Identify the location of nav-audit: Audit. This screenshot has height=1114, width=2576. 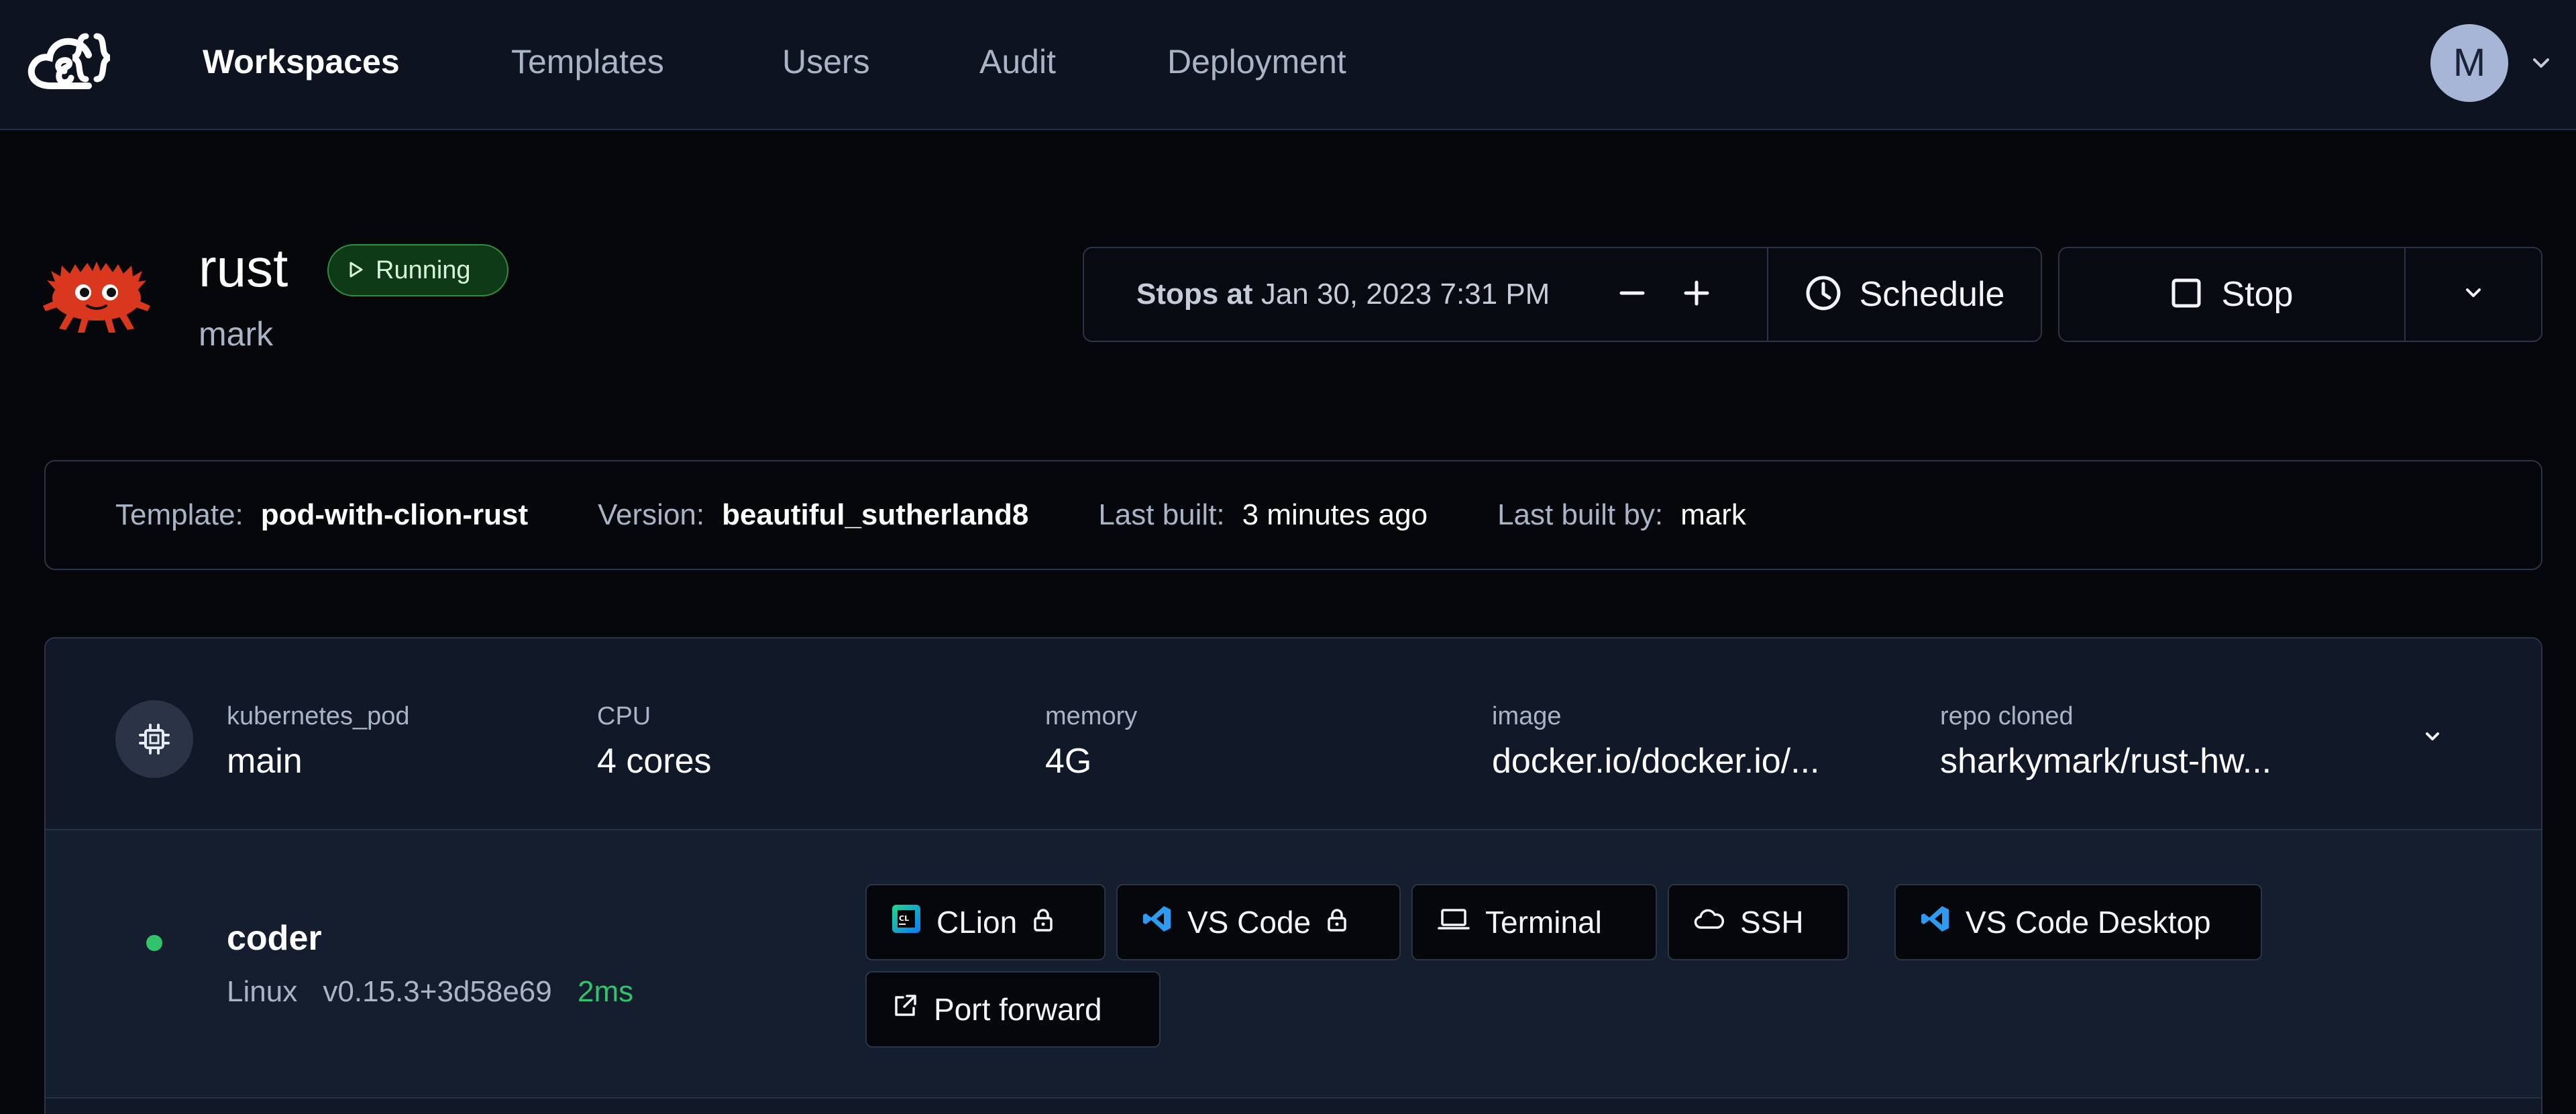
(1017, 61).